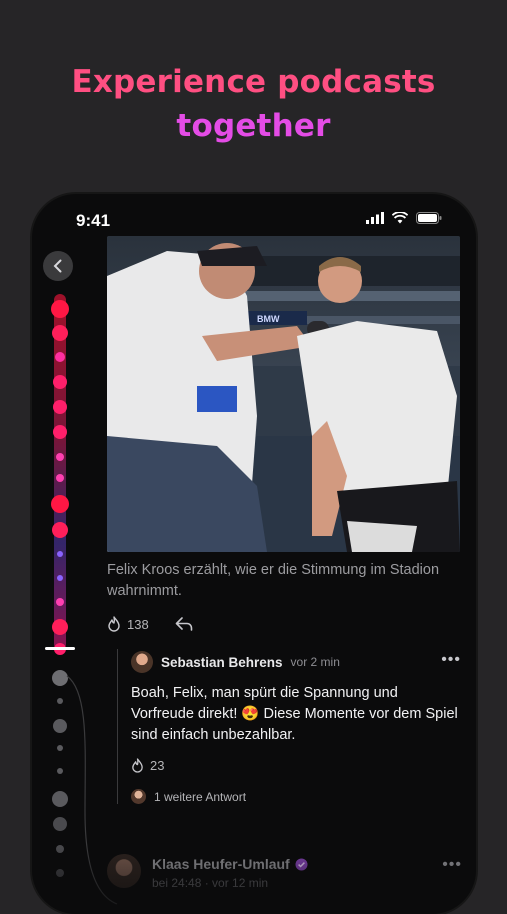 The height and width of the screenshot is (914, 507). I want to click on timeline-playhead, so click(60, 648).